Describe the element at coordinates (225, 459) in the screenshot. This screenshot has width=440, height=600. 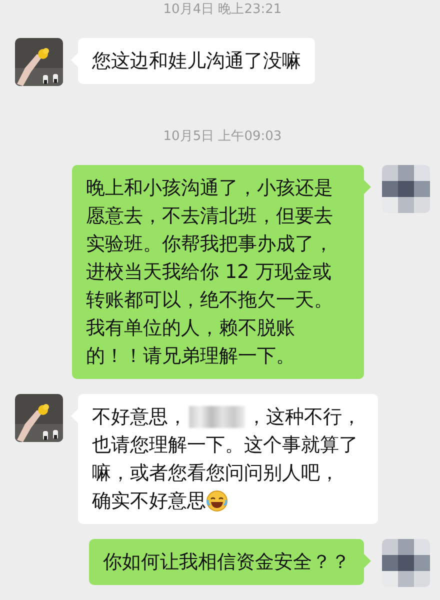
I see `message-text: 也请您理解一下。这个事就算了嘛，或者您看您问问别人吧，` at that location.